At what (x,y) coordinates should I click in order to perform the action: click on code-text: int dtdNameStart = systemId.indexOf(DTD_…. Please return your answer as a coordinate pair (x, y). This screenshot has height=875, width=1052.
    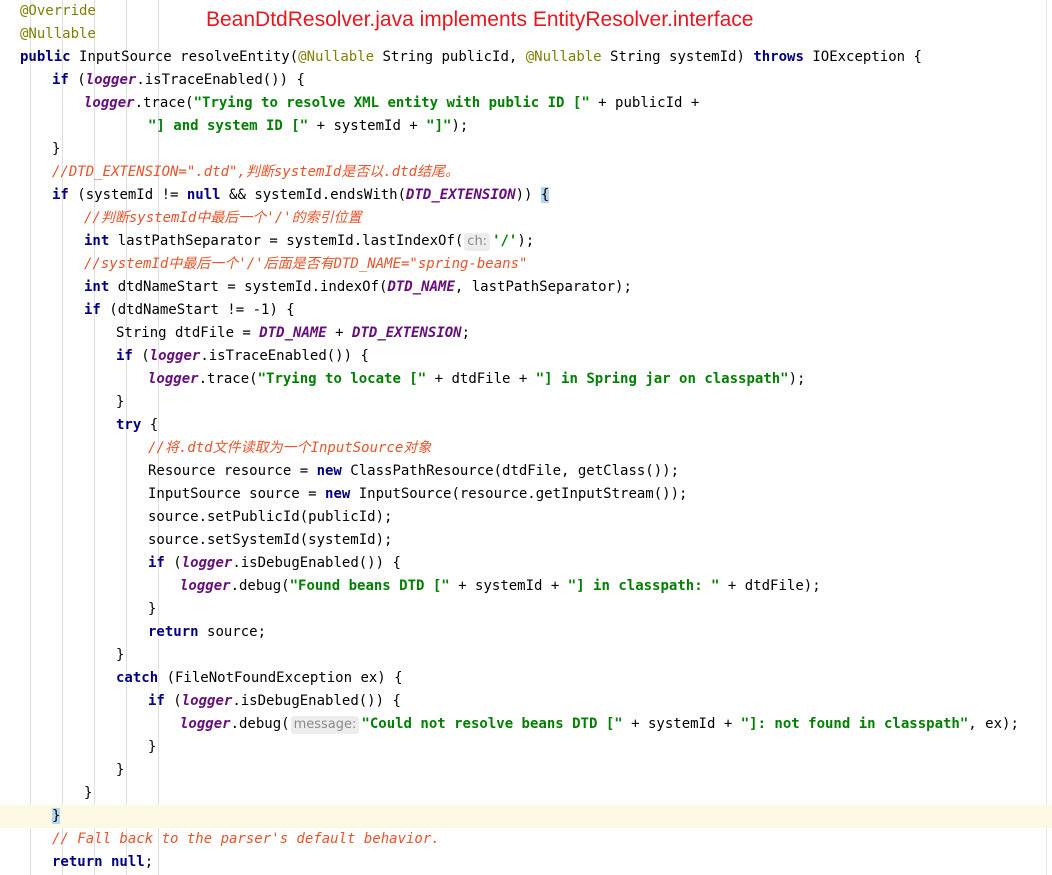
    Looking at the image, I should click on (358, 287).